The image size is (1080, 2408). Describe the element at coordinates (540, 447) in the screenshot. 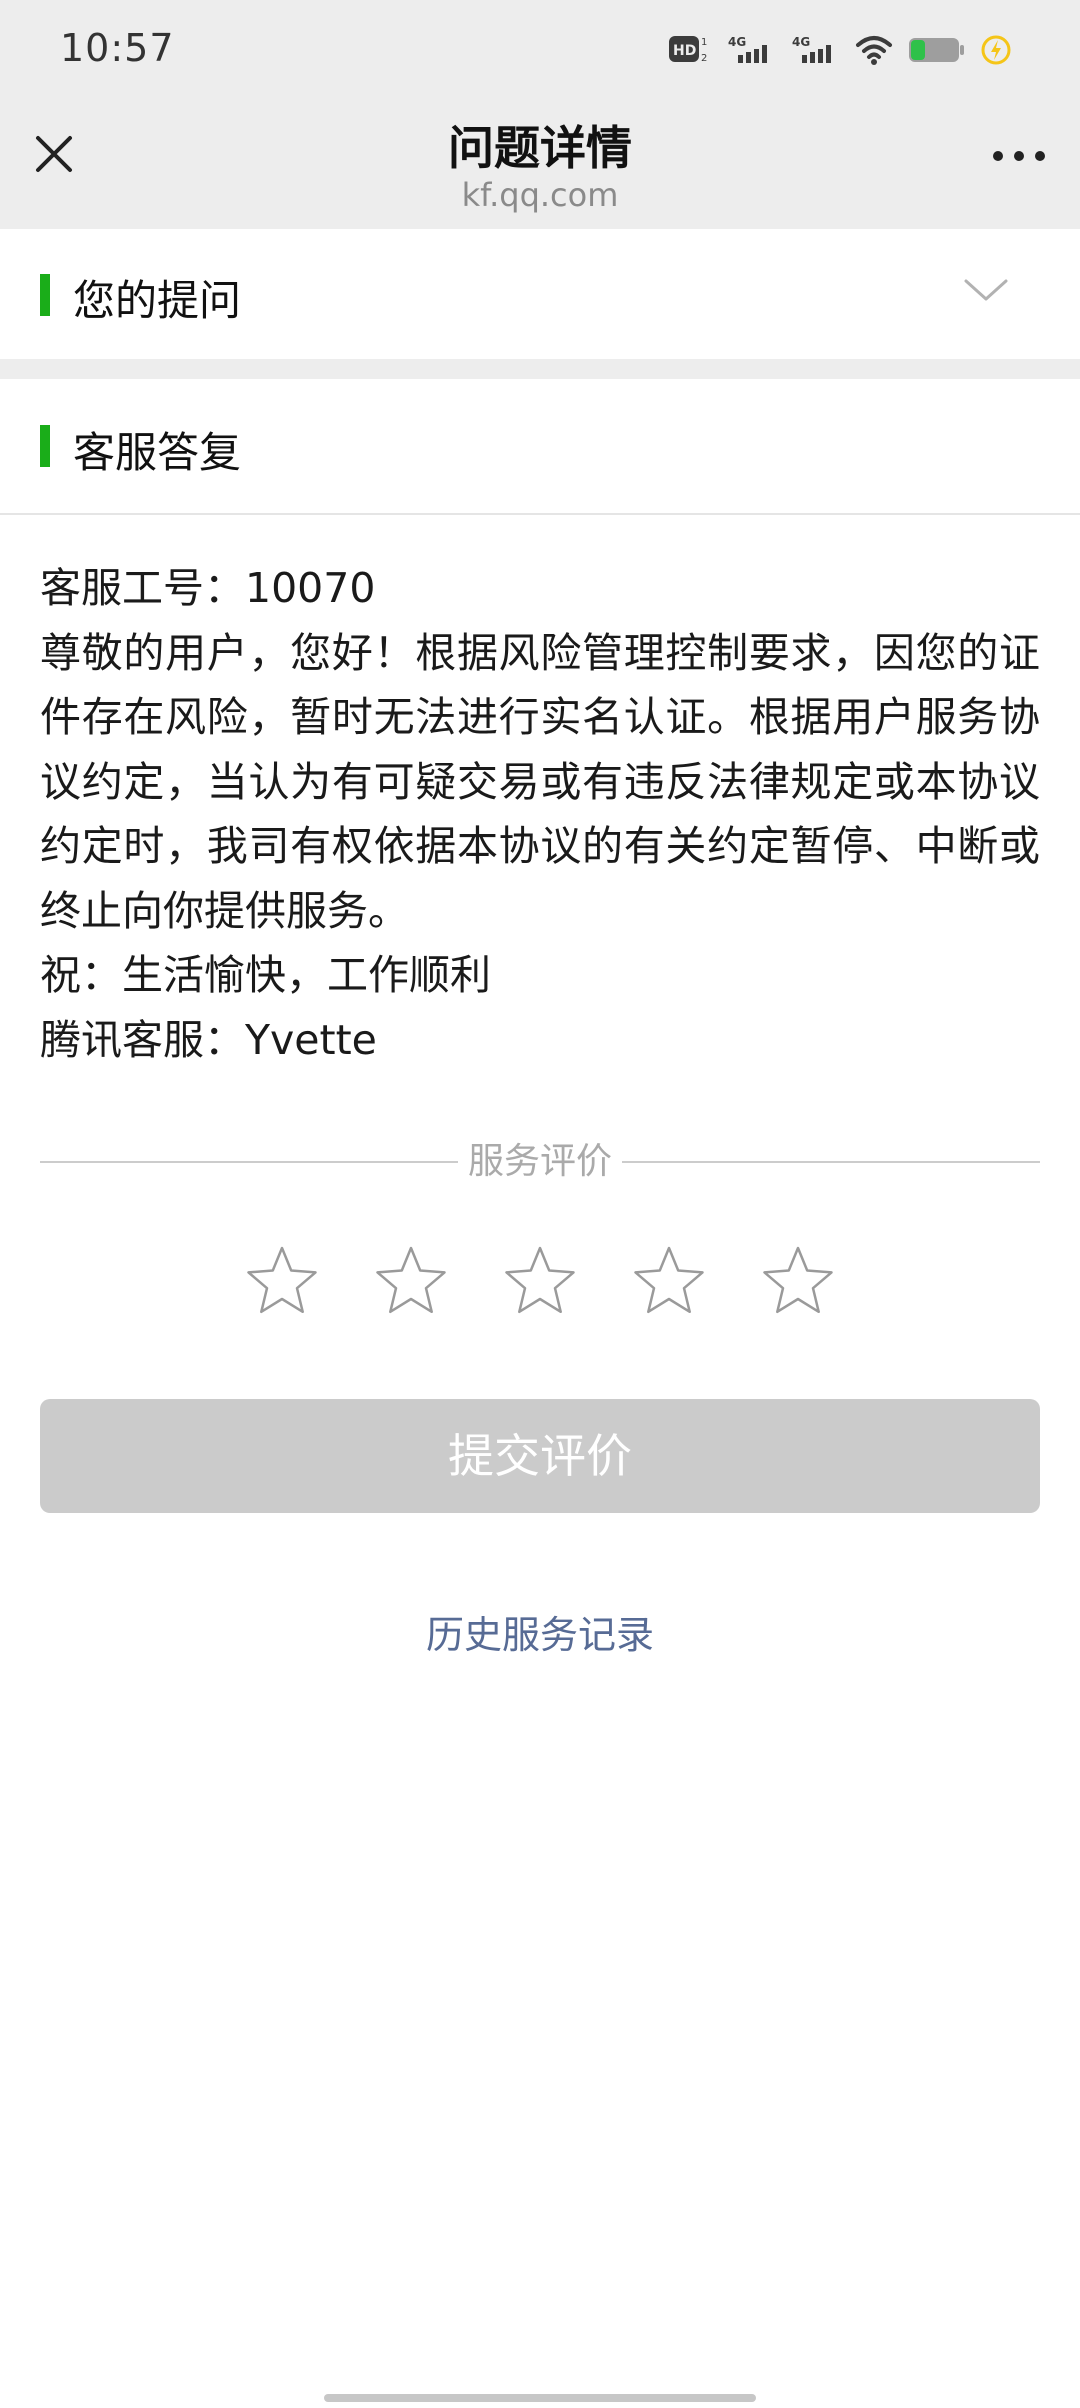

I see `reply-section-header: 客服答复` at that location.